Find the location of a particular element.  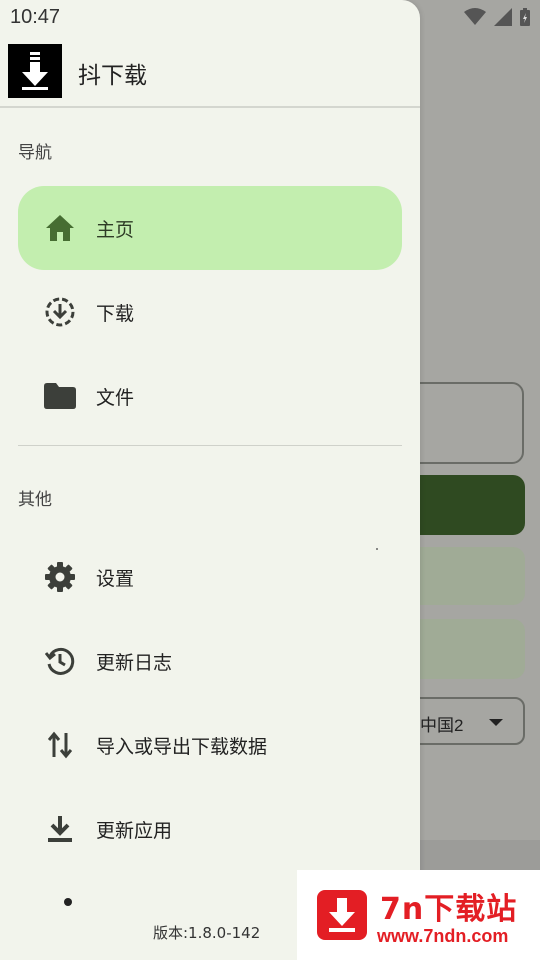

wifi-icon is located at coordinates (475, 16).